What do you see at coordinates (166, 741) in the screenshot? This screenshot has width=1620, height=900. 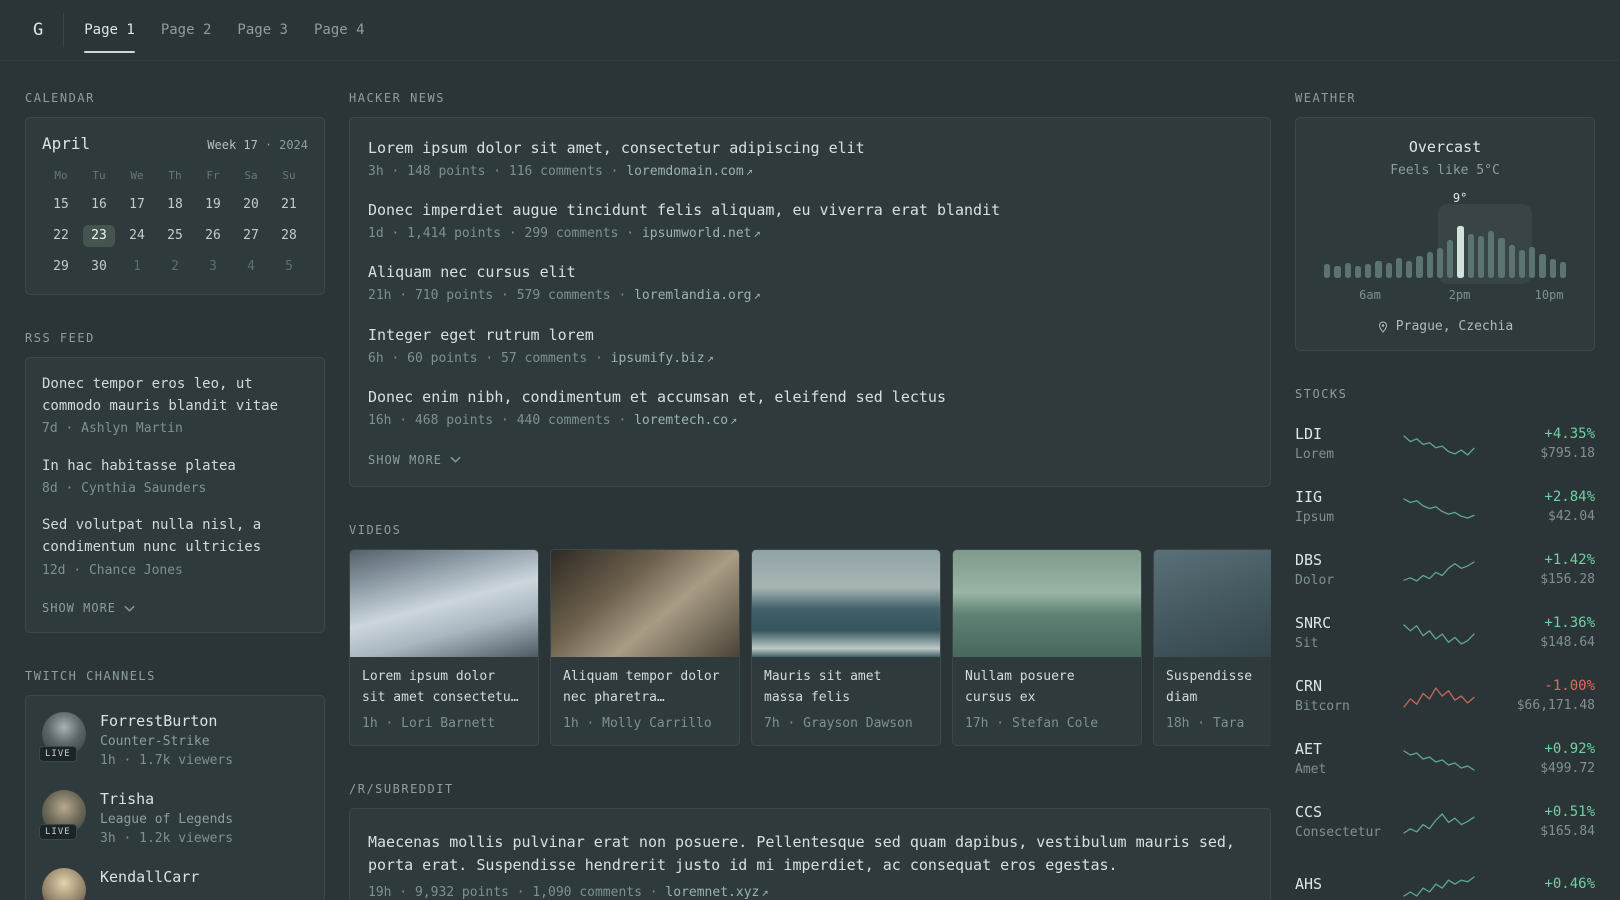 I see `channel-game: Counter-Strike` at bounding box center [166, 741].